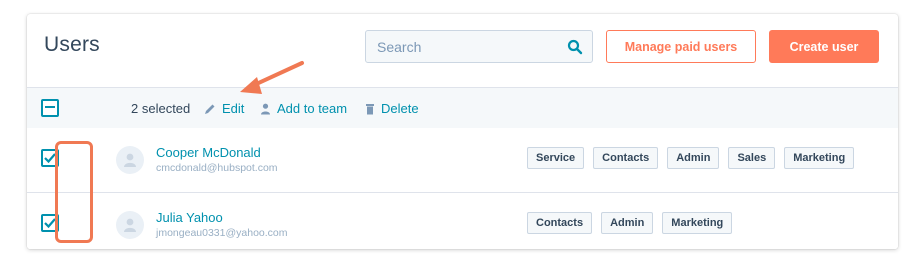 The image size is (921, 270). Describe the element at coordinates (272, 77) in the screenshot. I see `annotation-arrow-icon` at that location.